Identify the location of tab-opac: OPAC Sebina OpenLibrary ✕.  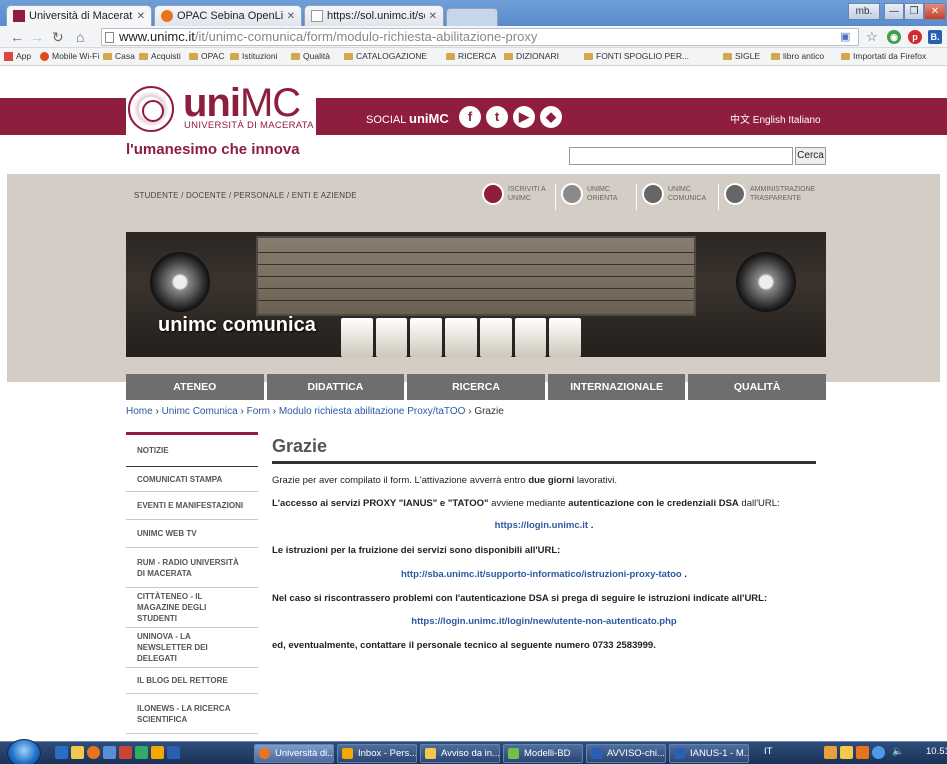
(228, 15).